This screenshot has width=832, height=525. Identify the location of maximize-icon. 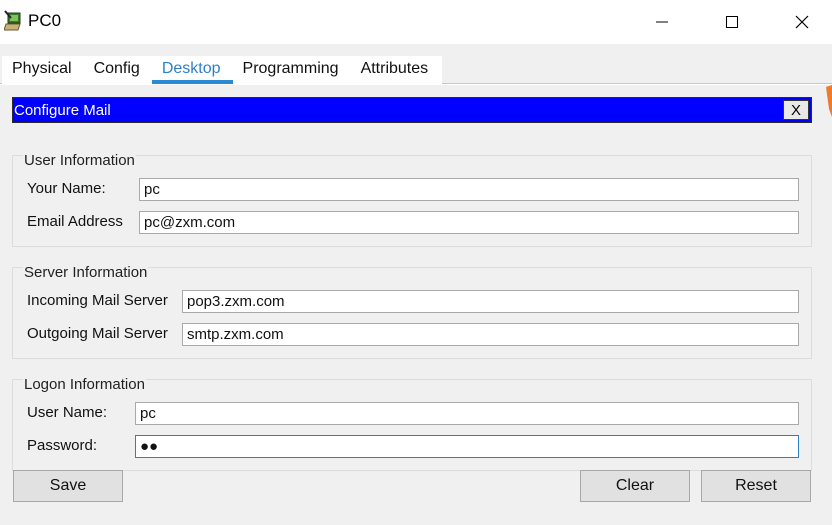
(732, 22).